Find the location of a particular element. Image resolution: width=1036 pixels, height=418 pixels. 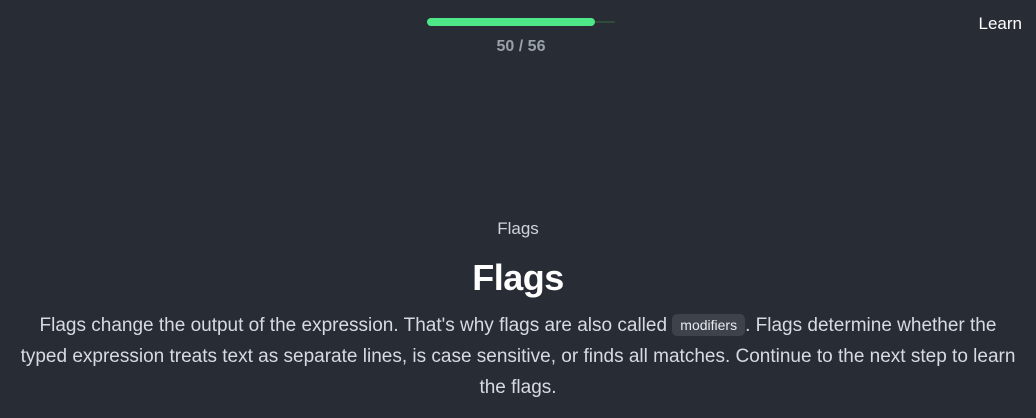

progress-fill is located at coordinates (511, 22).